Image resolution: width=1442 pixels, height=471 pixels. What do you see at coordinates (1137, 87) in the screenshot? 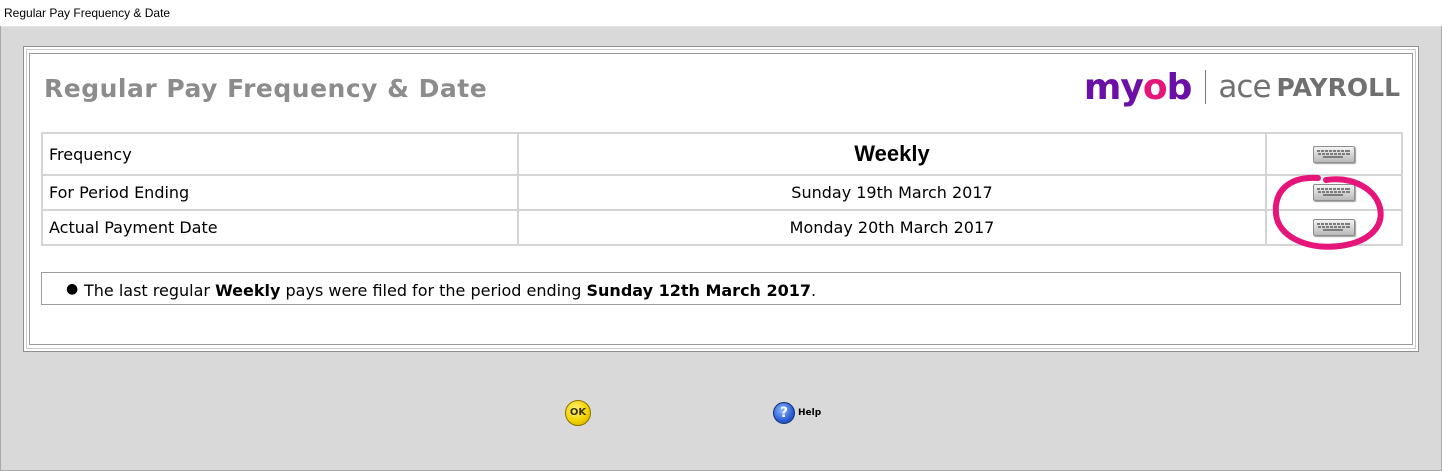
I see `myob-logo-text: myob` at bounding box center [1137, 87].